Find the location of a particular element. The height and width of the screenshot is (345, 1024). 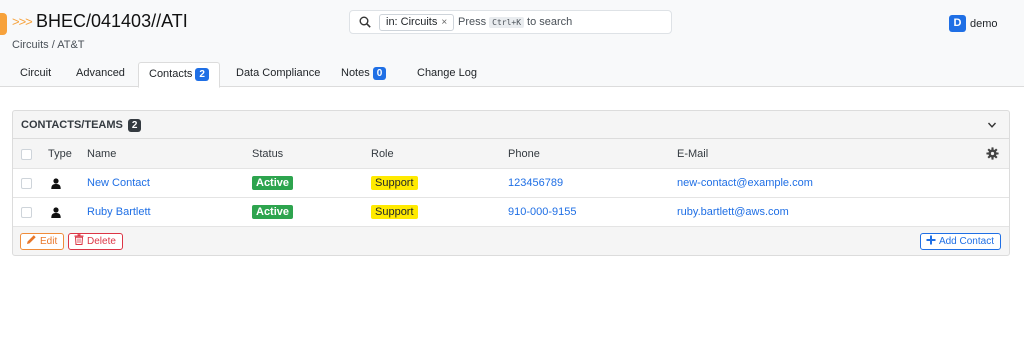

phone-link: 123456789 is located at coordinates (535, 183).